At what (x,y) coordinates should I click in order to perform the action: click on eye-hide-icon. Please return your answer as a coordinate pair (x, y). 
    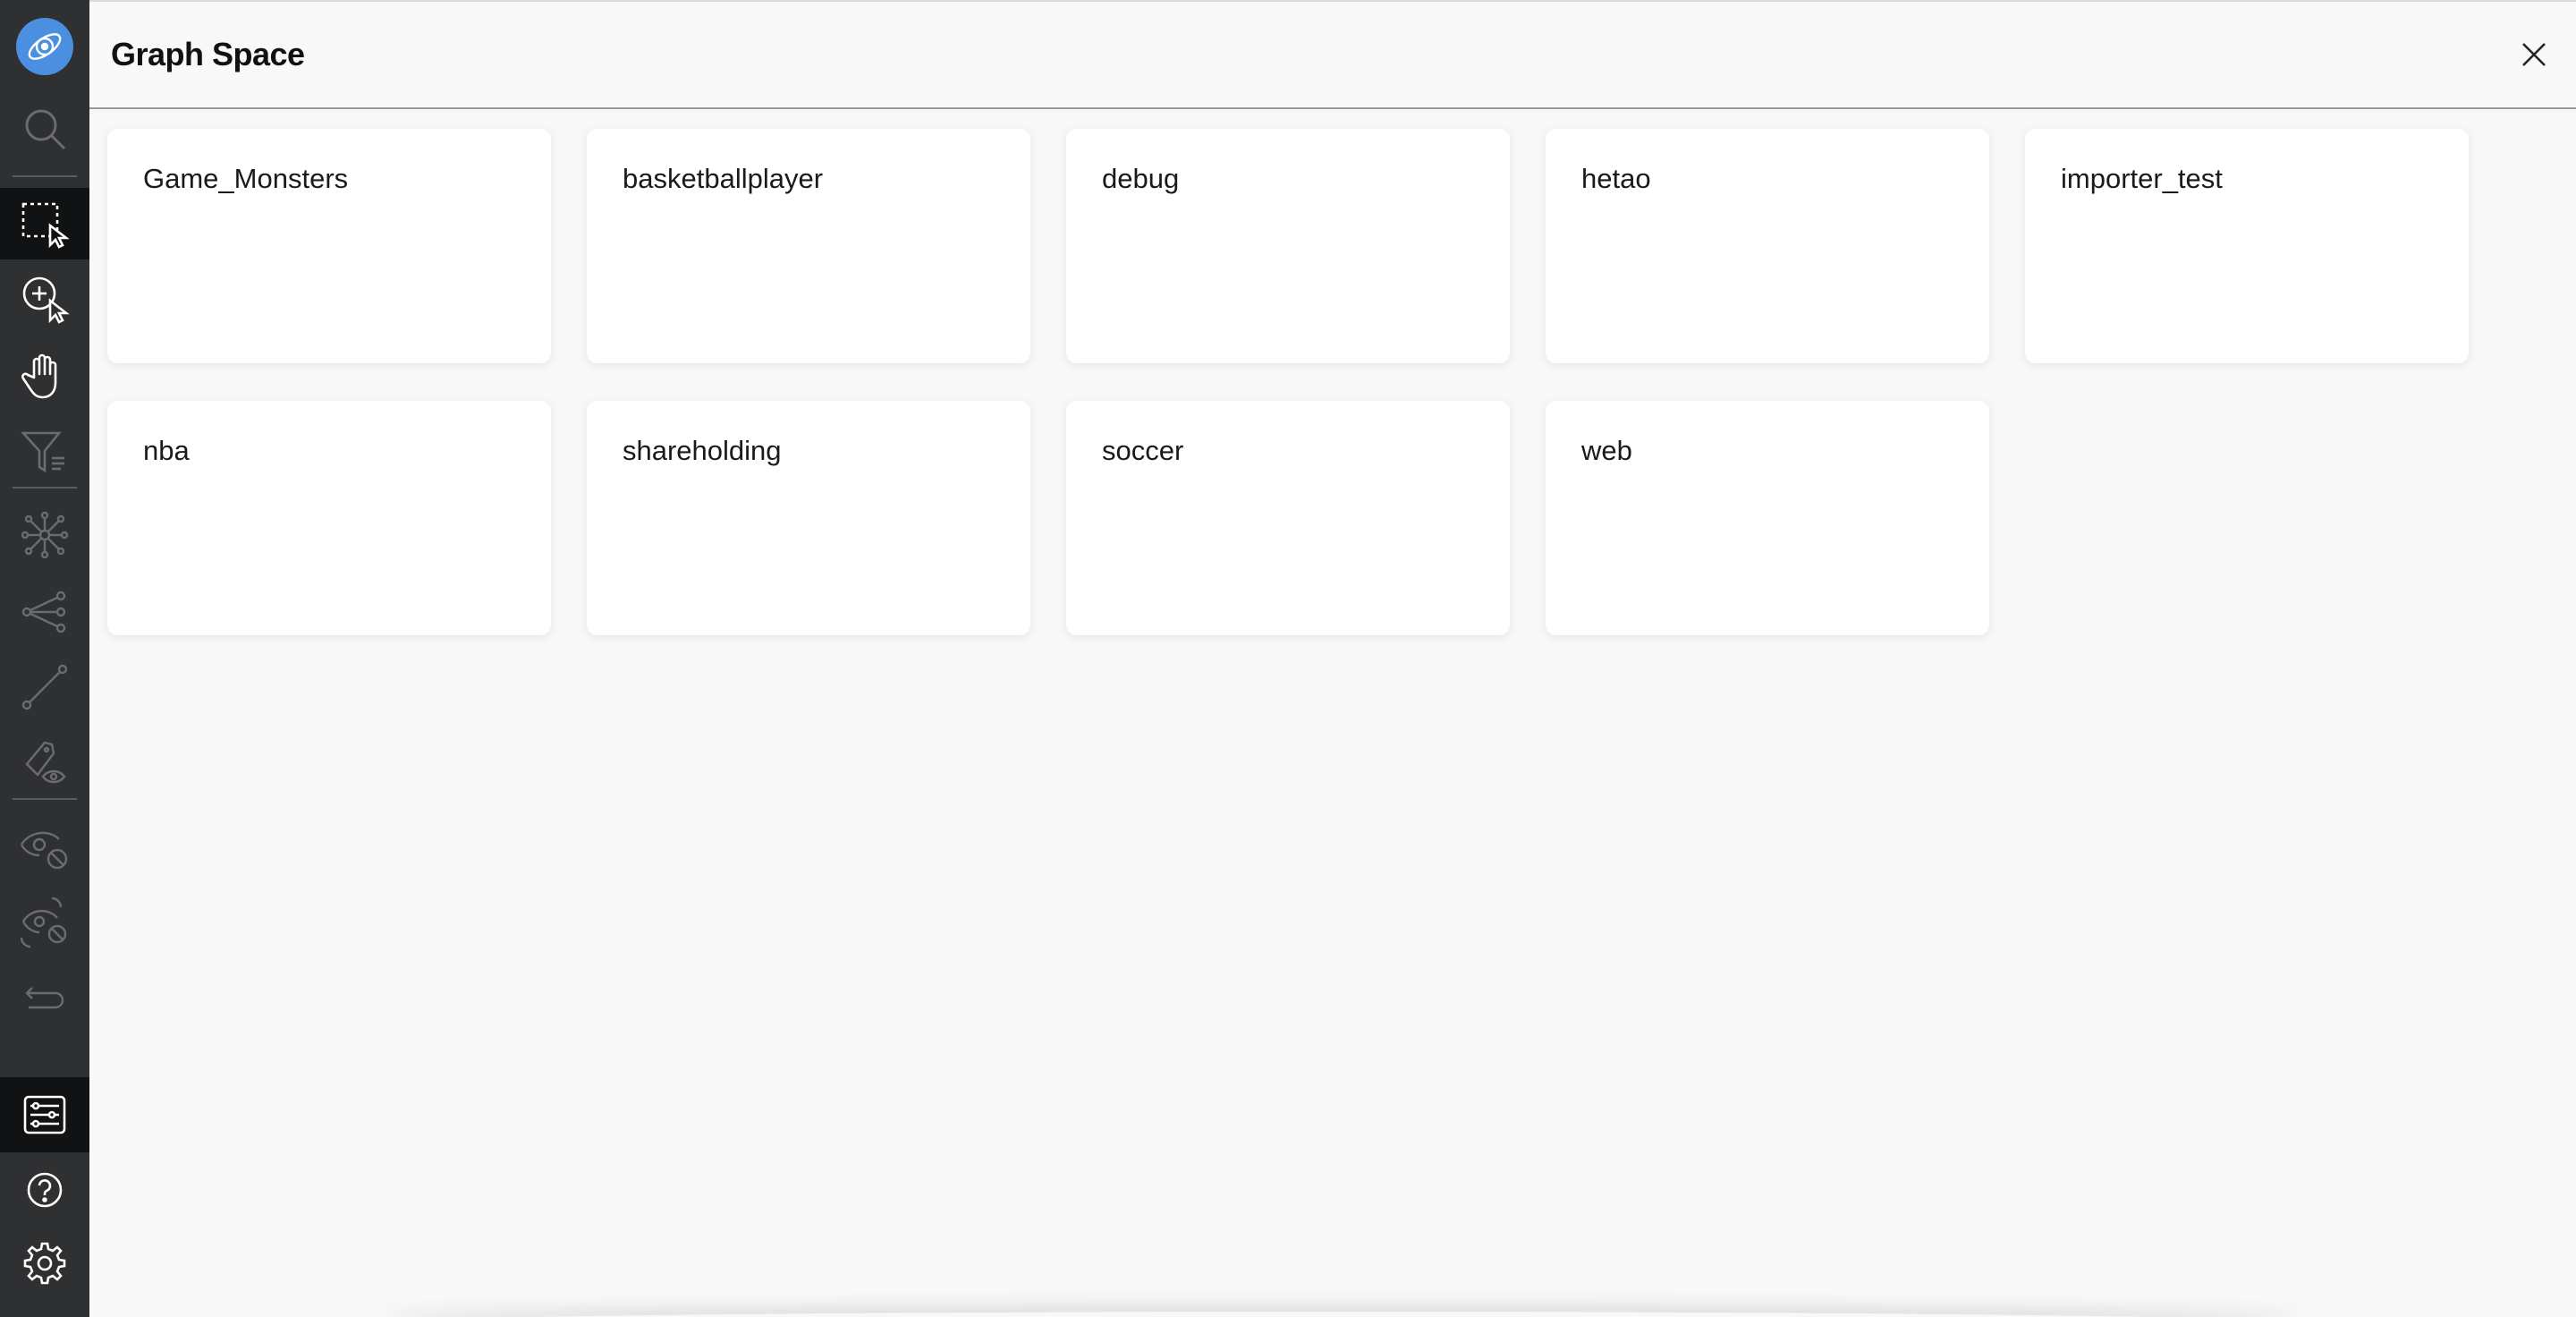
    Looking at the image, I should click on (44, 850).